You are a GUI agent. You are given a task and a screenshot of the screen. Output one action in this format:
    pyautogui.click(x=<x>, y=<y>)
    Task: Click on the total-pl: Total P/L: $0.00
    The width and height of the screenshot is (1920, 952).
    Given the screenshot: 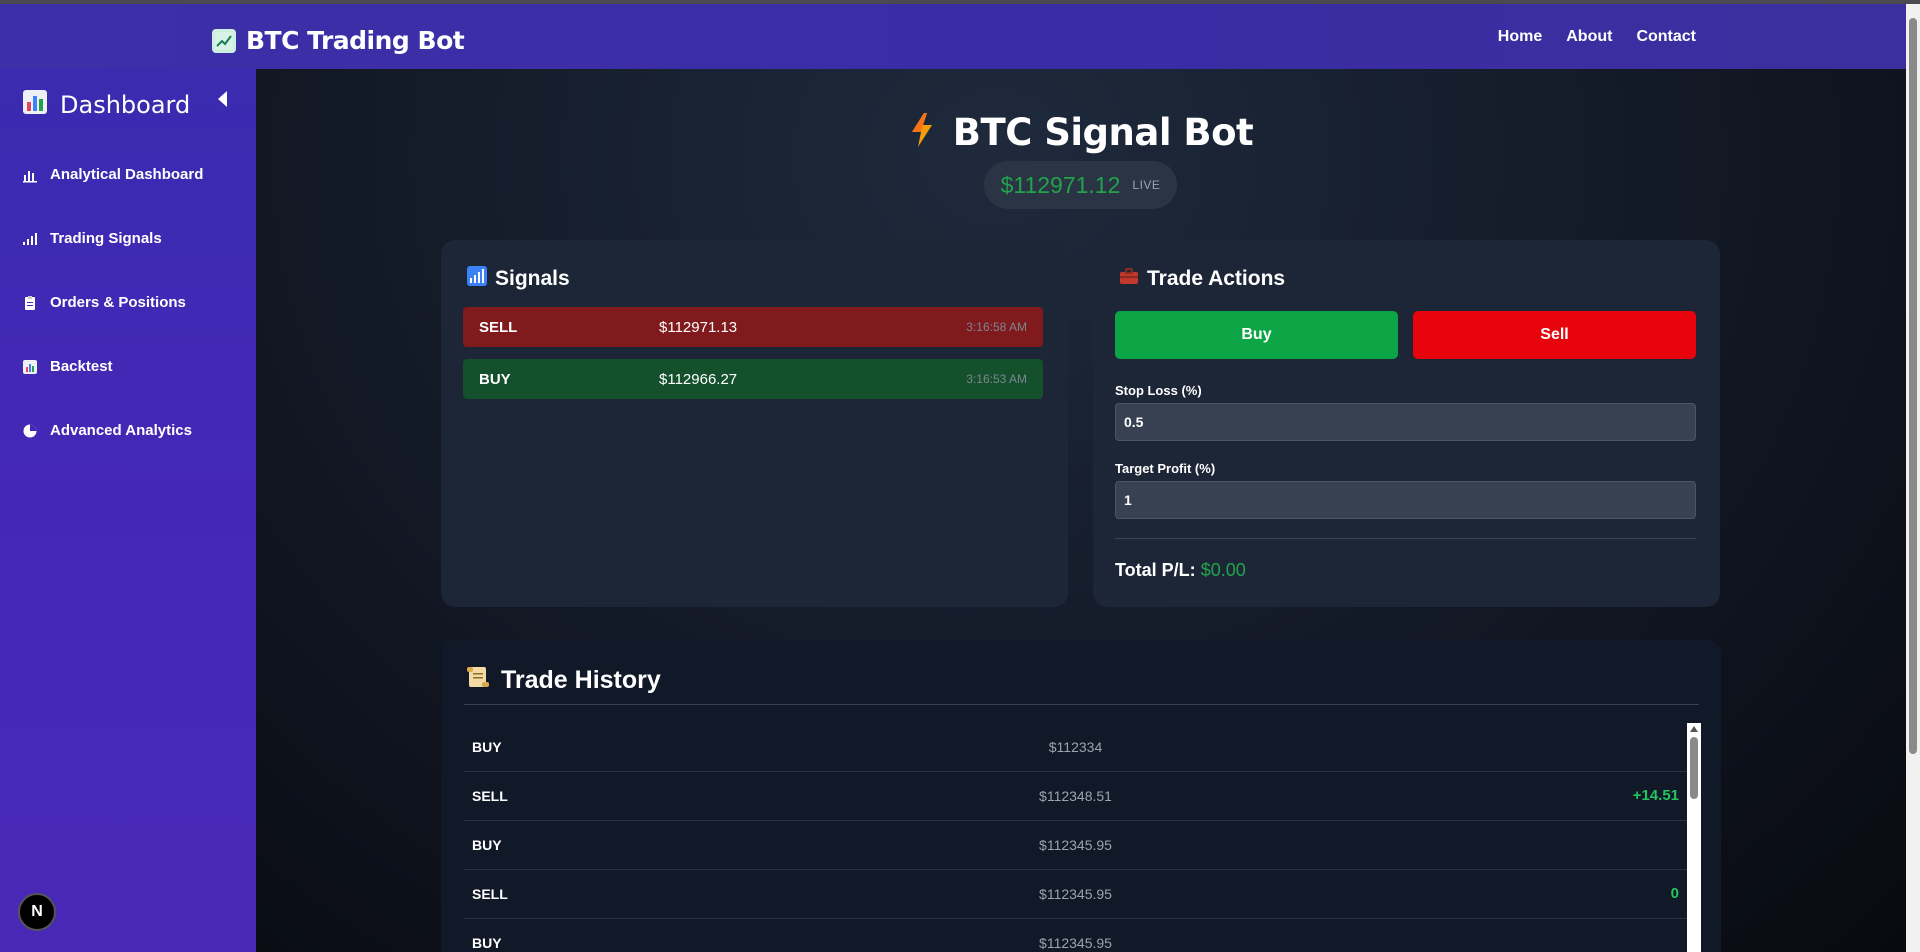 What is the action you would take?
    pyautogui.click(x=1180, y=570)
    